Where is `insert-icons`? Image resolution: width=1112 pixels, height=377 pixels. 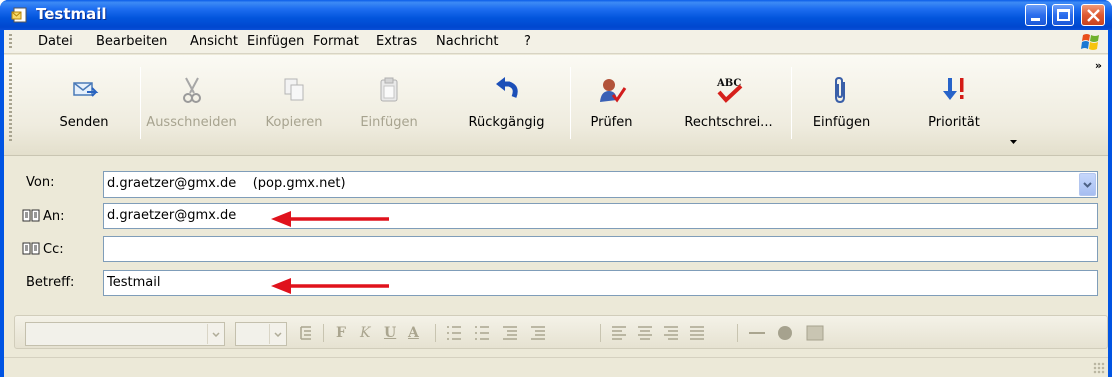 insert-icons is located at coordinates (792, 333).